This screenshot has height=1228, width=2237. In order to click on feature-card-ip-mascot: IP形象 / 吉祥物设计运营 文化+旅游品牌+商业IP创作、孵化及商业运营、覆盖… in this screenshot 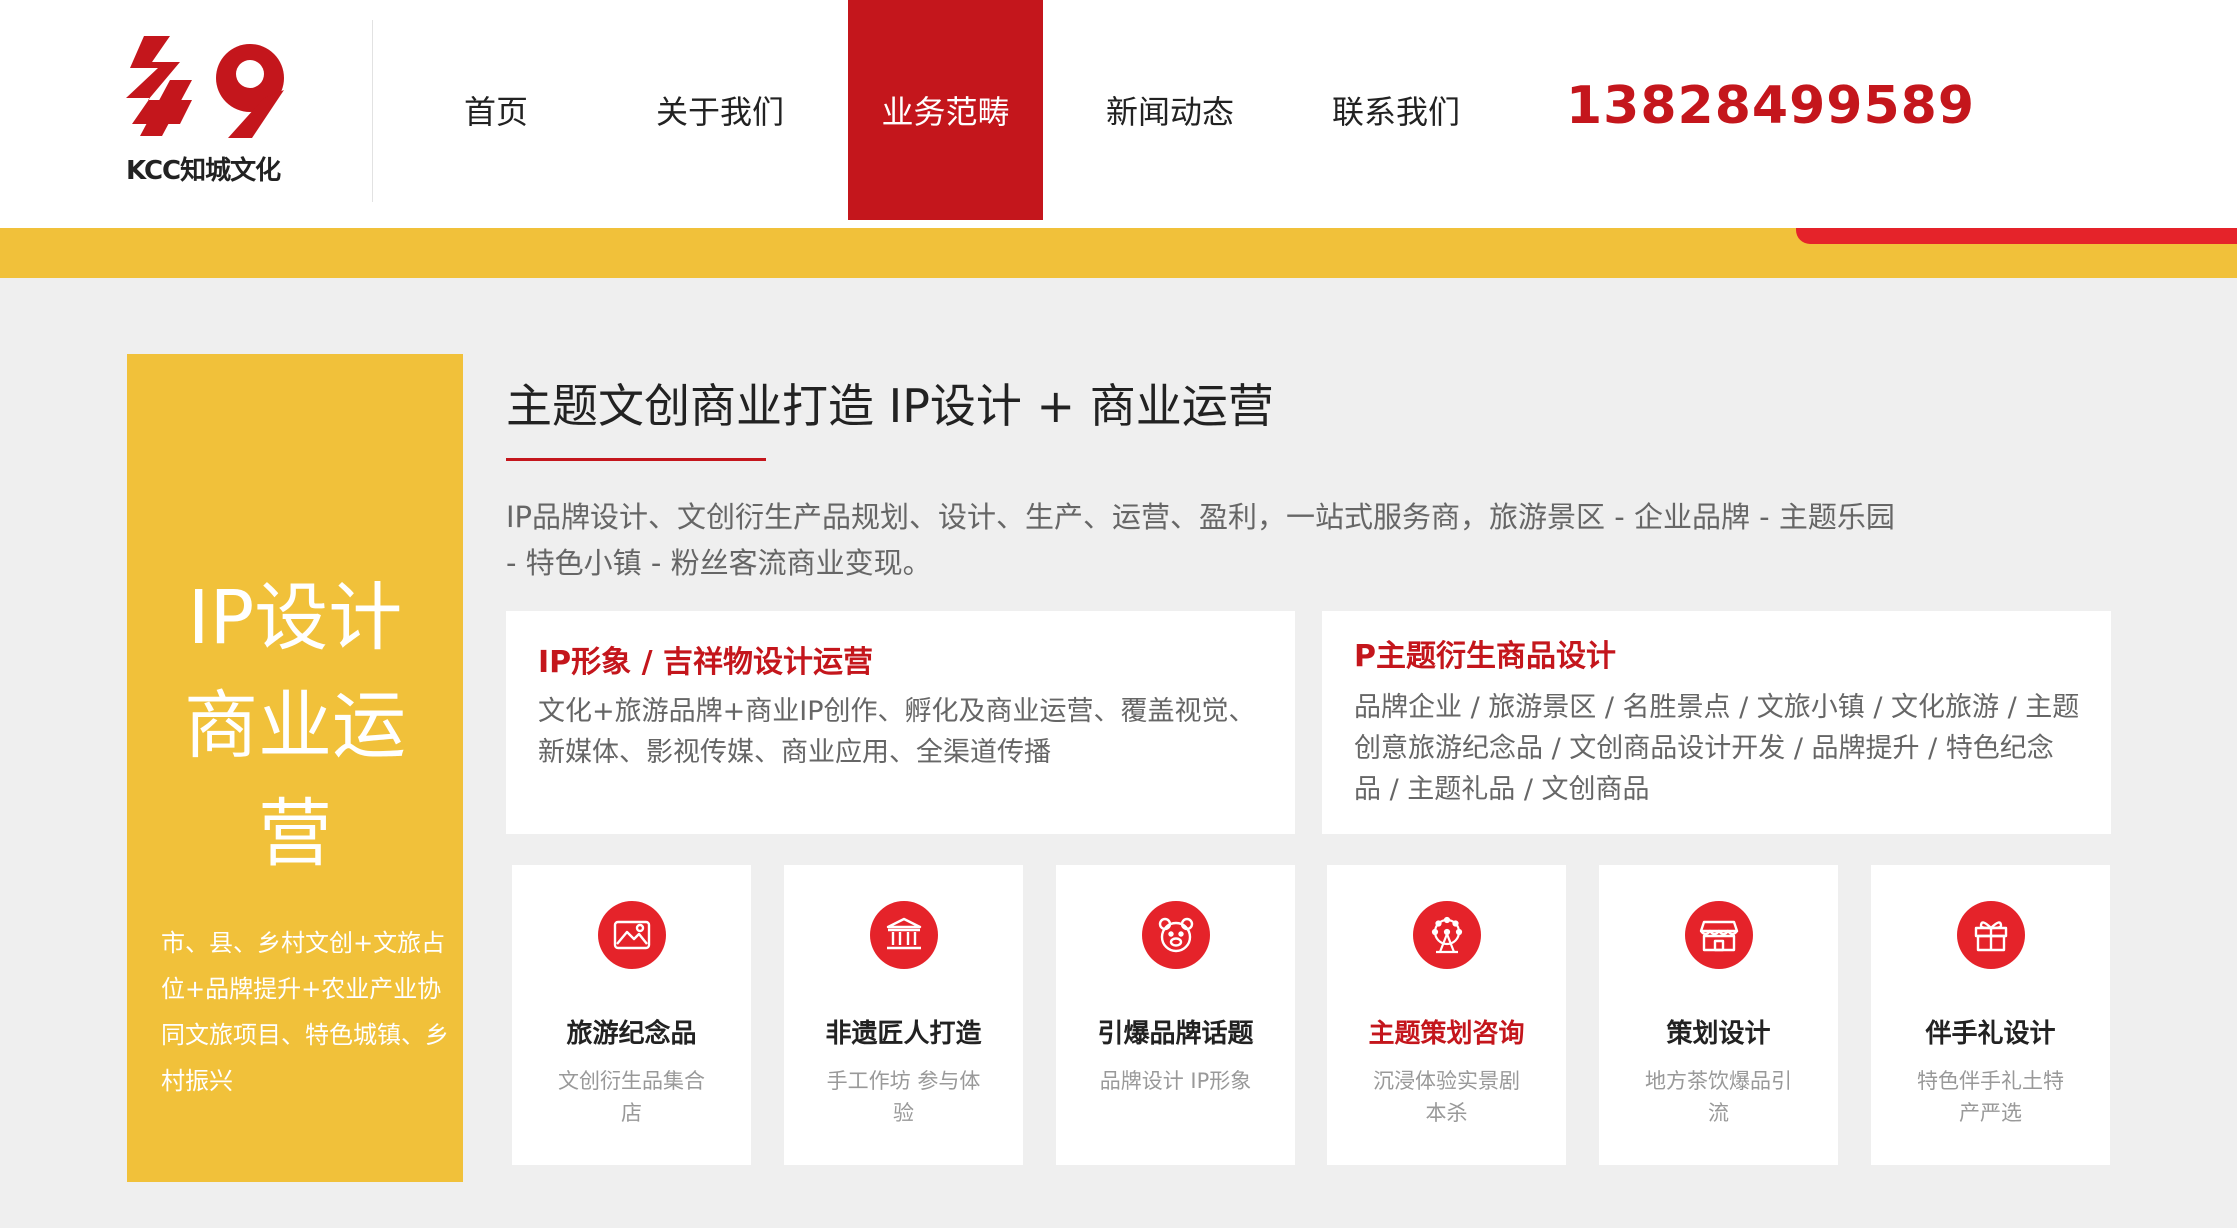, I will do `click(900, 722)`.